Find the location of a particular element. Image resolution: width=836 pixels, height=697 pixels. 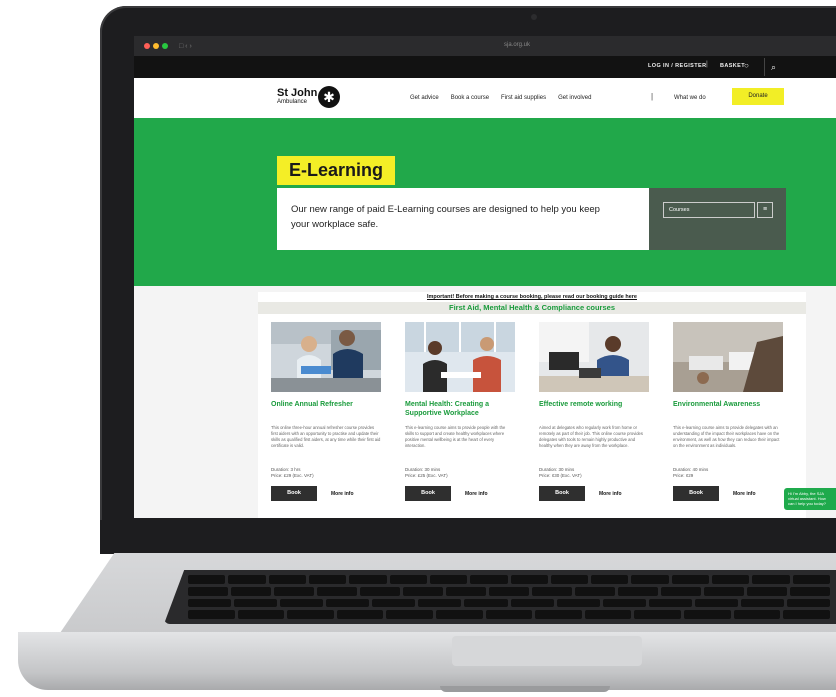

basket-link: BASKET is located at coordinates (732, 66).